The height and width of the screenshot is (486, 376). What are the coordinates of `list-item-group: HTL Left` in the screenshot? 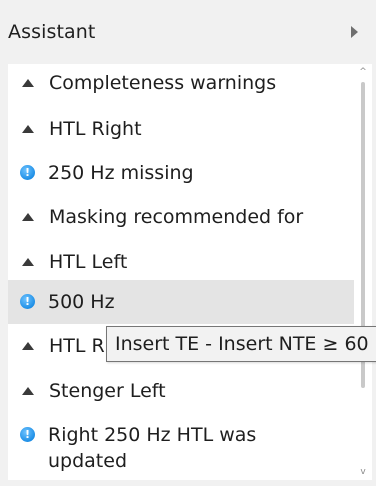 It's located at (181, 262).